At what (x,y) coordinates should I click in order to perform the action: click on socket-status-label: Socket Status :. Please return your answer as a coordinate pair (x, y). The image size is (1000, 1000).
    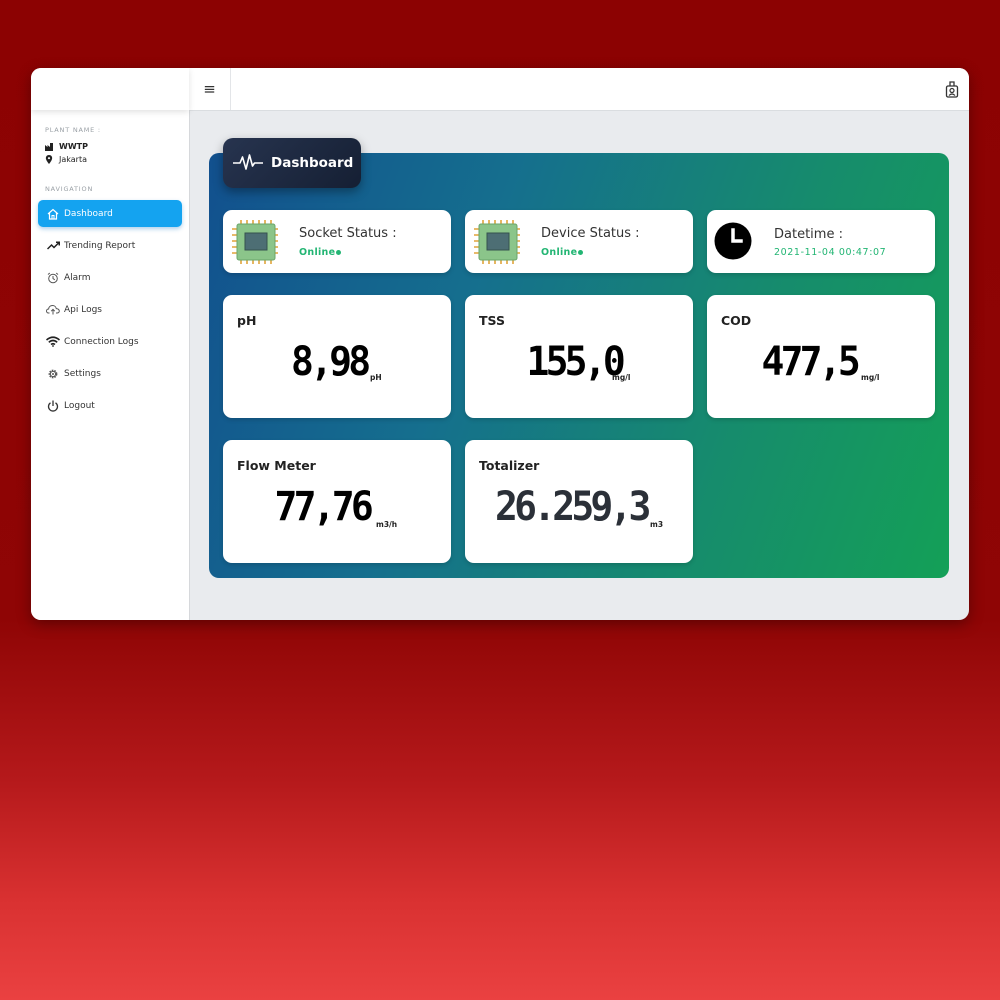
    Looking at the image, I should click on (348, 233).